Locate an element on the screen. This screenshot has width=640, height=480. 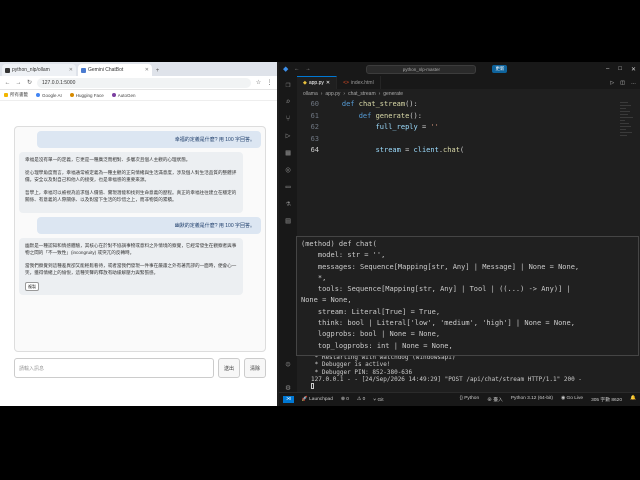
bookmark-hugging-face: Hugging Face is located at coordinates (86, 95).